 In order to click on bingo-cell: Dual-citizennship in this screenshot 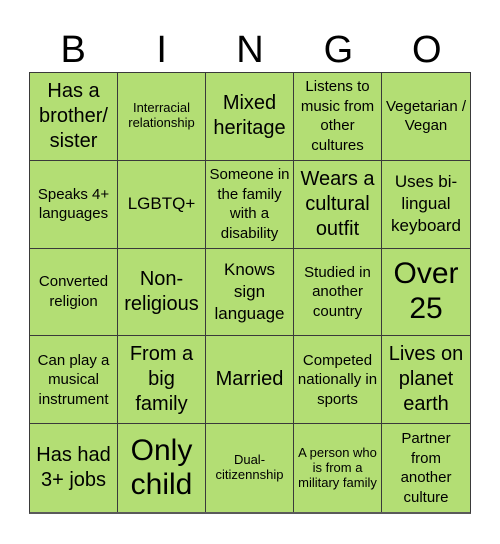, I will do `click(250, 468)`.